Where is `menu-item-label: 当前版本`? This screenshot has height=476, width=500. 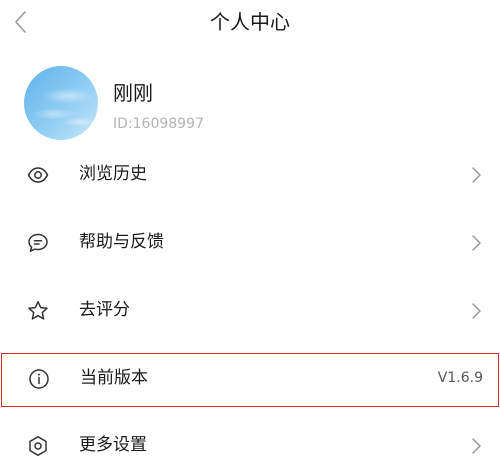 menu-item-label: 当前版本 is located at coordinates (114, 378).